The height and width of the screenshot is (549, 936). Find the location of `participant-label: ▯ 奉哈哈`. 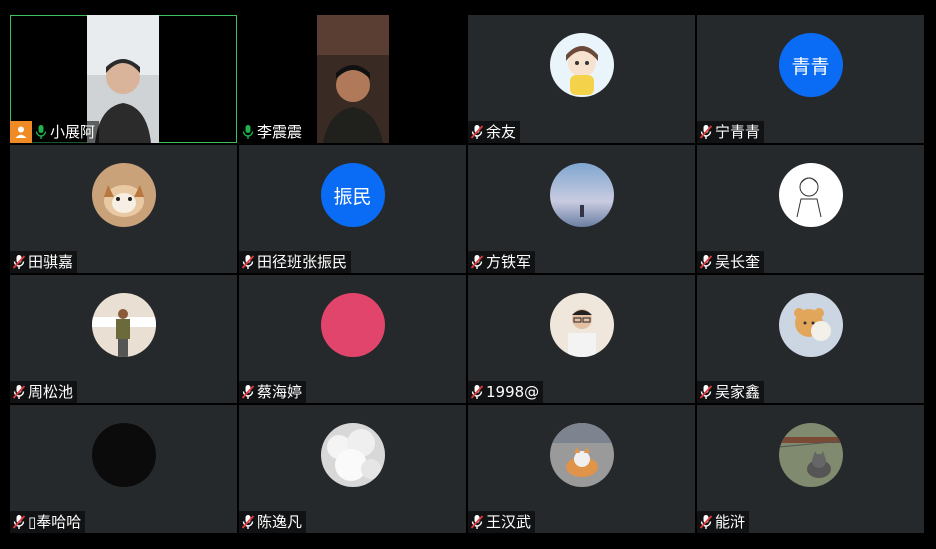

participant-label: ▯ 奉哈哈 is located at coordinates (48, 522).